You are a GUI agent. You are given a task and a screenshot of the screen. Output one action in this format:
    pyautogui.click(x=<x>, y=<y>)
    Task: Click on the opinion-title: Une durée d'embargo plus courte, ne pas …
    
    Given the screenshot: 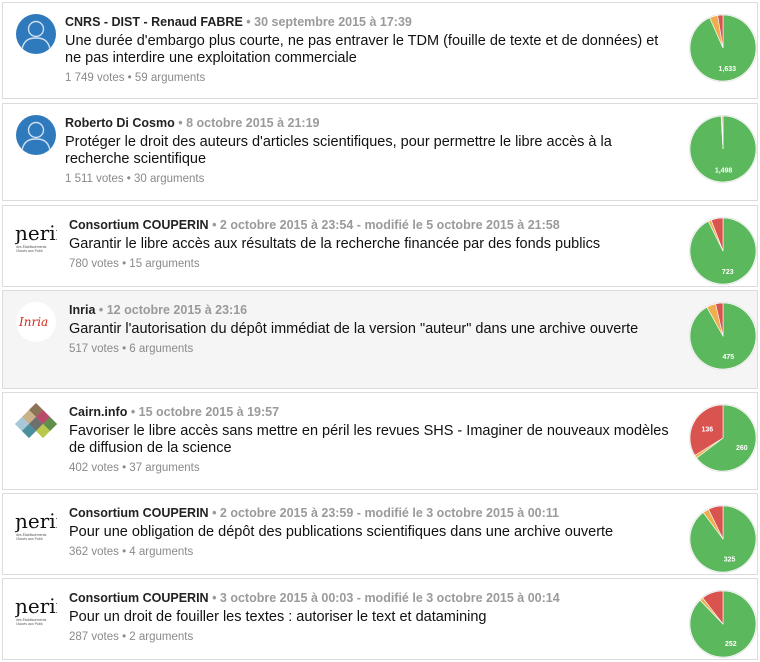 What is the action you would take?
    pyautogui.click(x=365, y=50)
    